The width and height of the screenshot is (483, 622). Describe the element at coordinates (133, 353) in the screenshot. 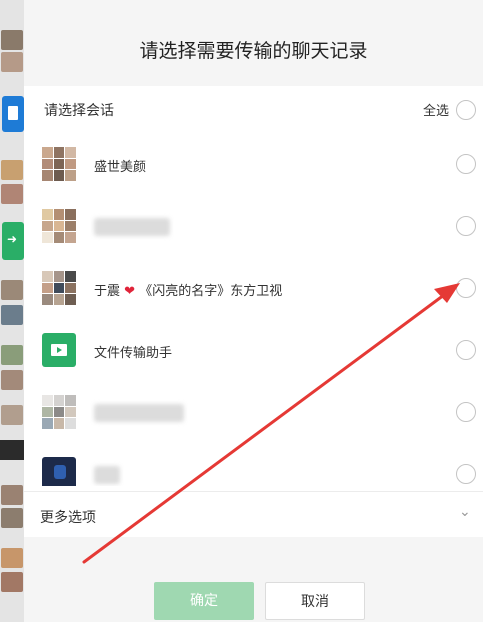

I see `conversation-name: 文件传输助手` at that location.